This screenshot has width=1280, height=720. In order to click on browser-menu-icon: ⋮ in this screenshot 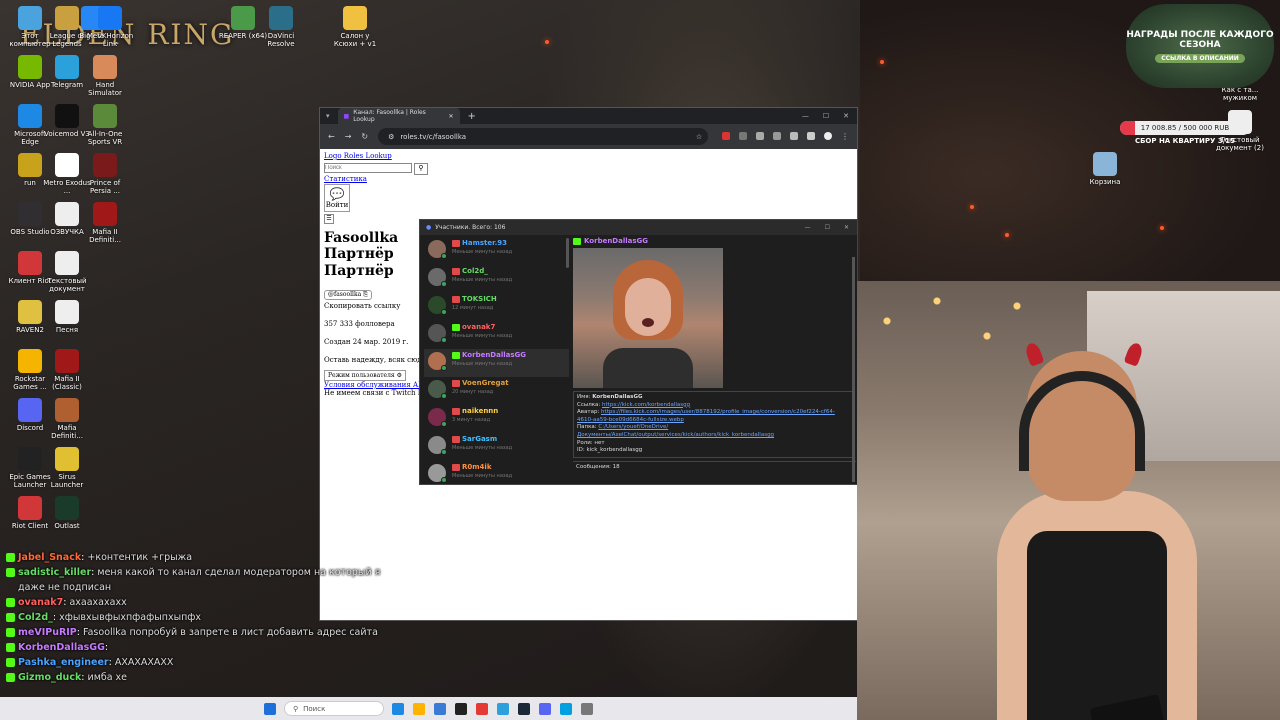, I will do `click(845, 136)`.